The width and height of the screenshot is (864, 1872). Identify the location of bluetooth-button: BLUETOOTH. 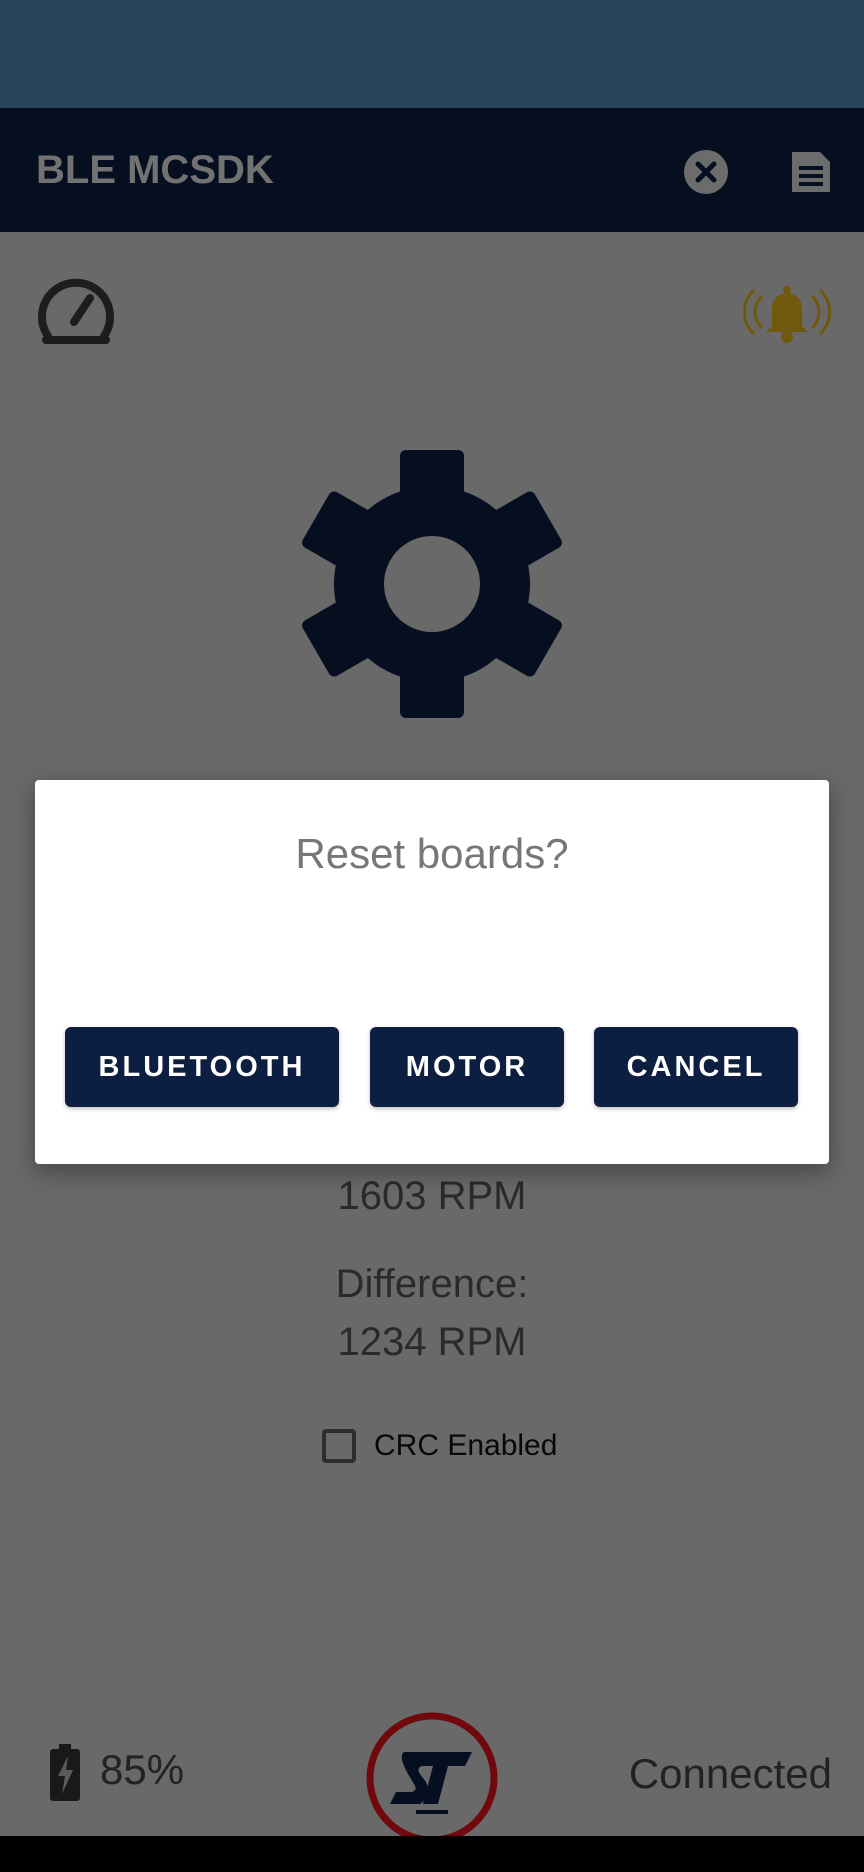
(202, 1067).